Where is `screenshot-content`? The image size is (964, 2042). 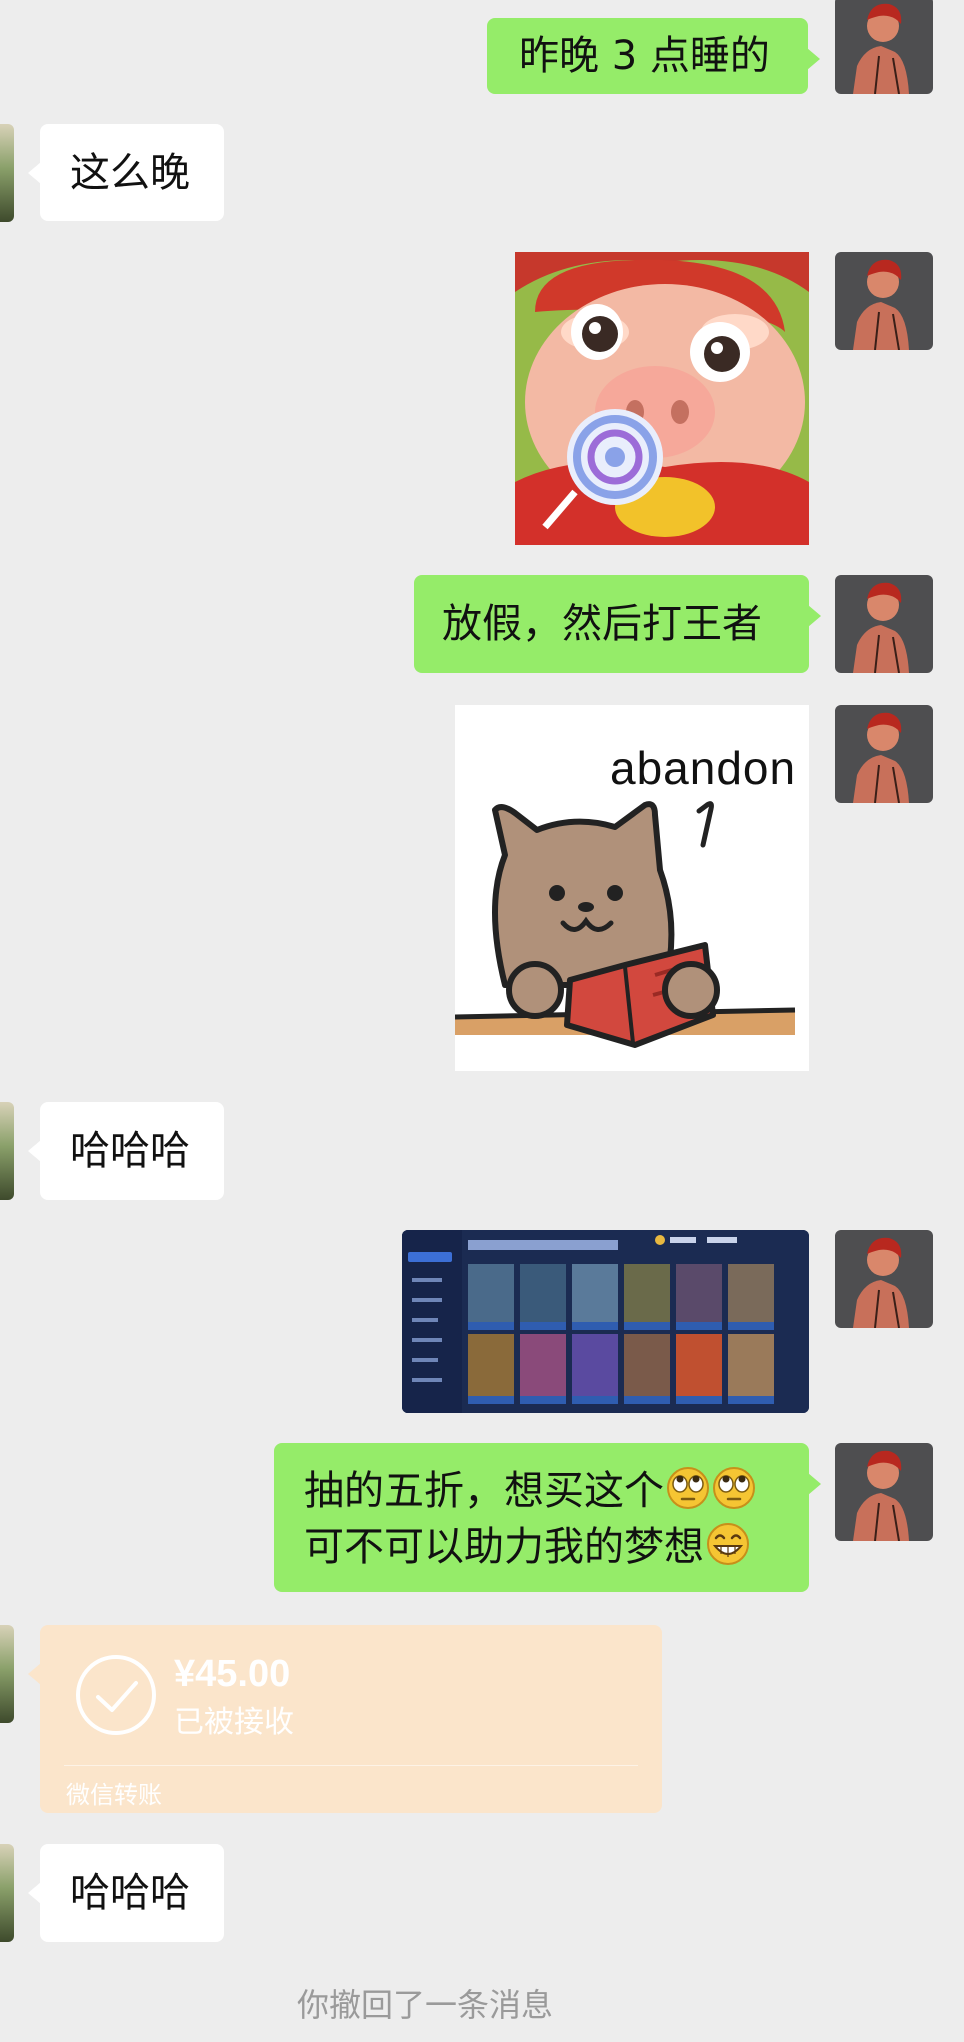 screenshot-content is located at coordinates (605, 1321).